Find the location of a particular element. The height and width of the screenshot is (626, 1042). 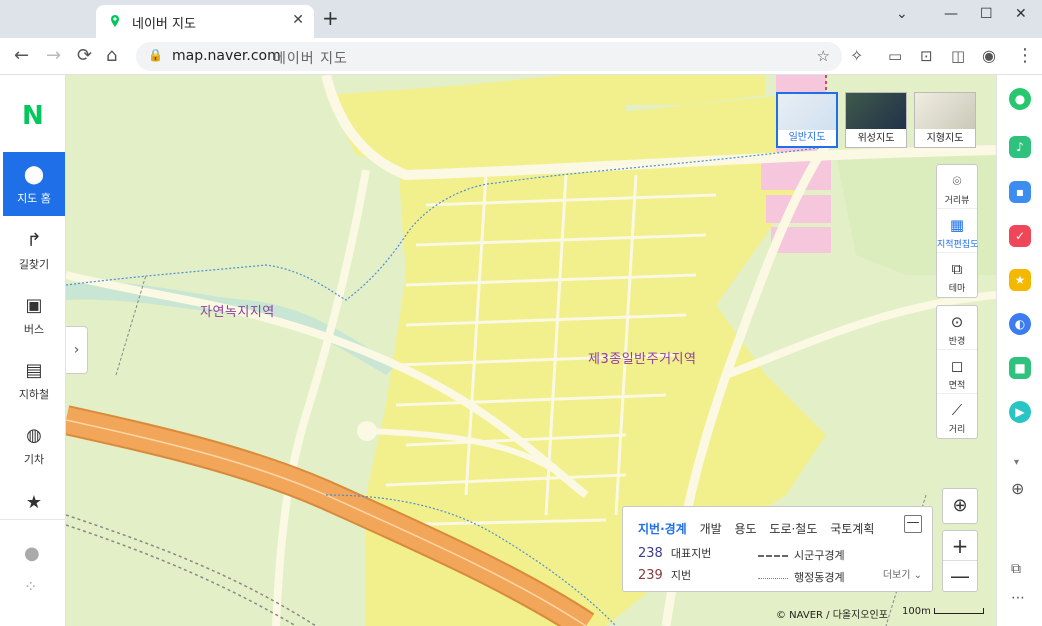

zoom-in-button: + is located at coordinates (960, 546).